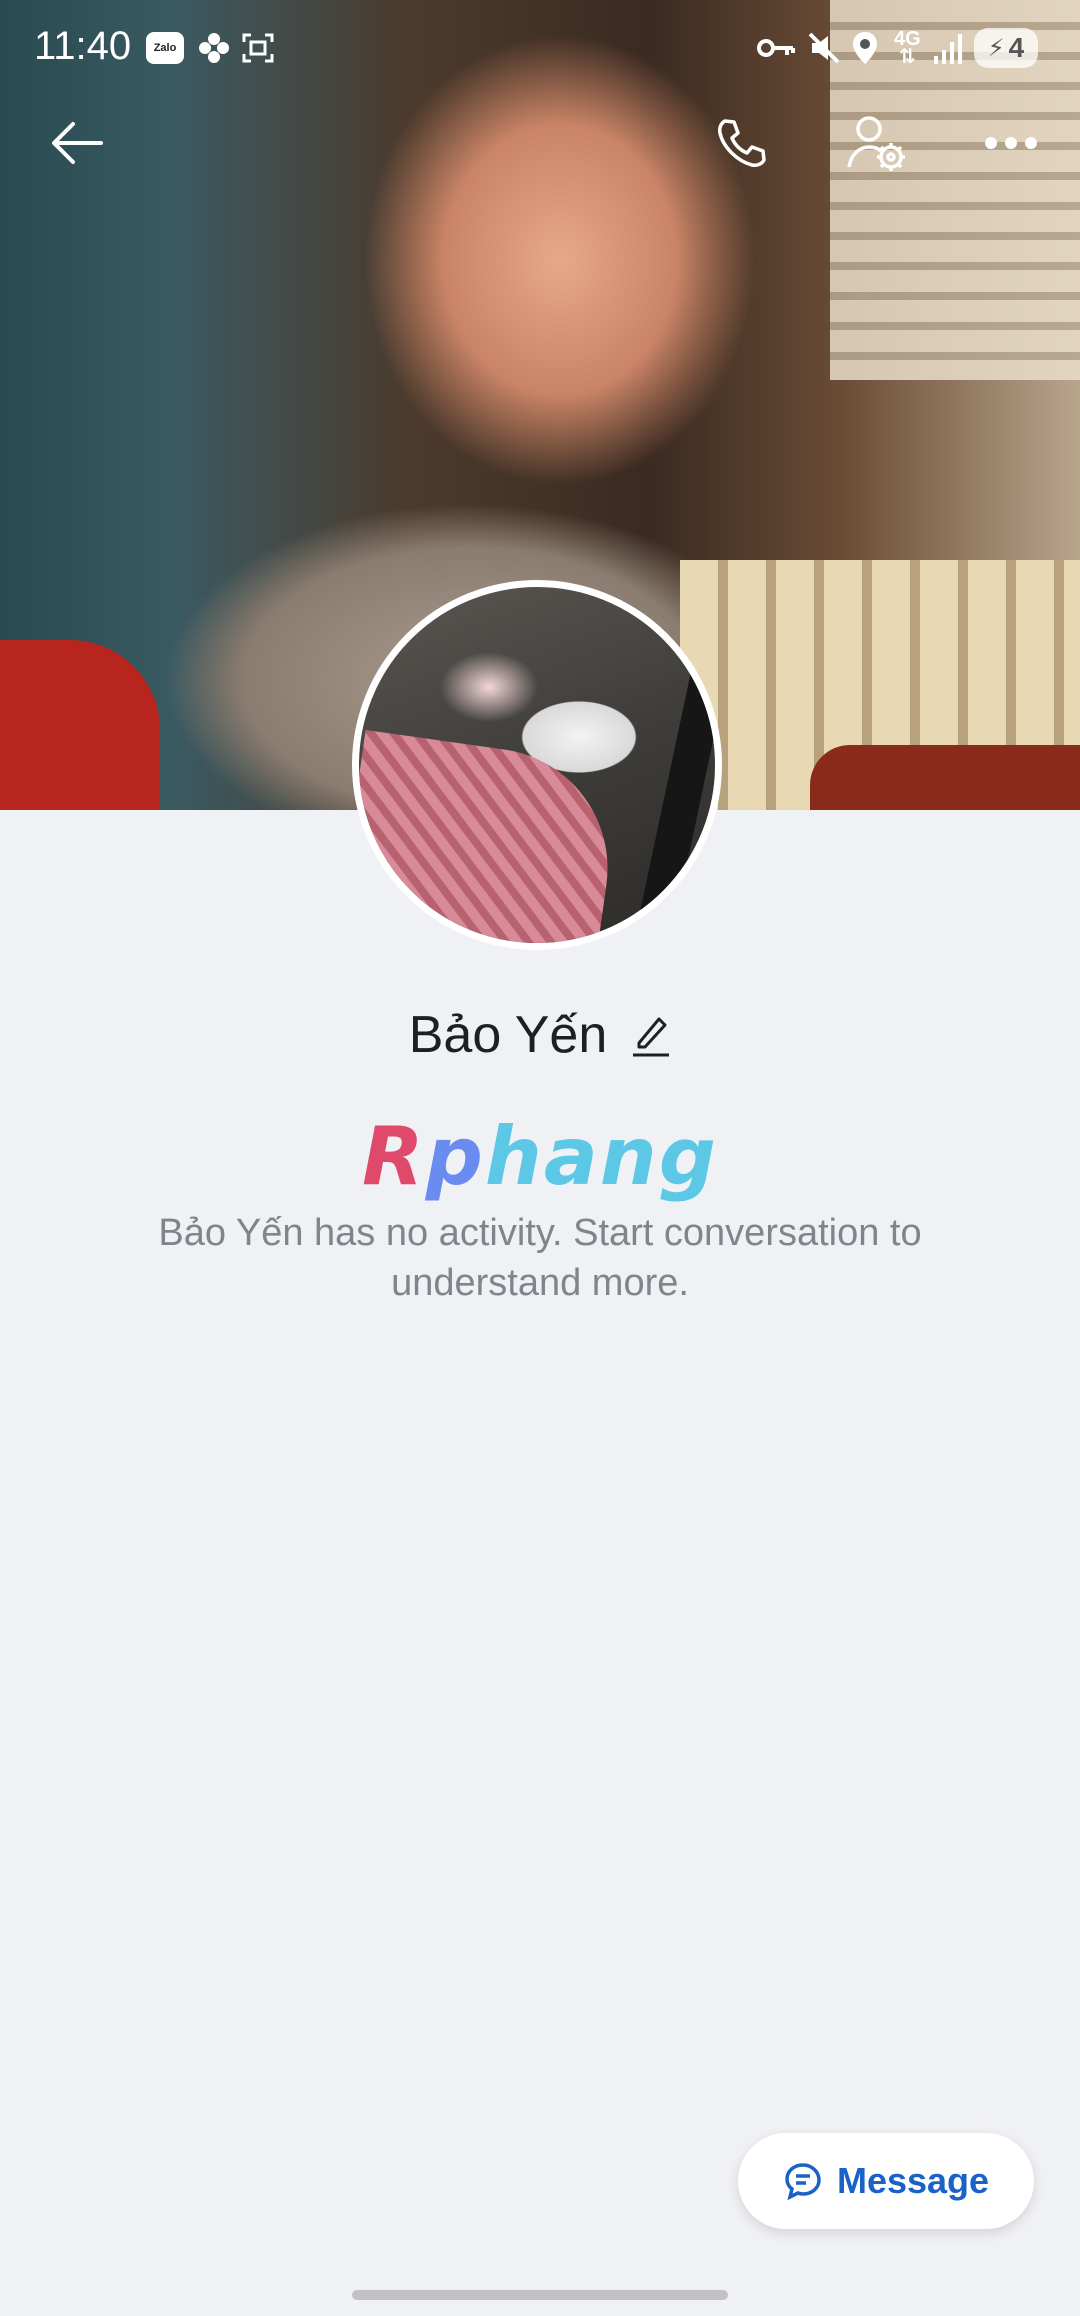  I want to click on edit-name-button, so click(651, 1035).